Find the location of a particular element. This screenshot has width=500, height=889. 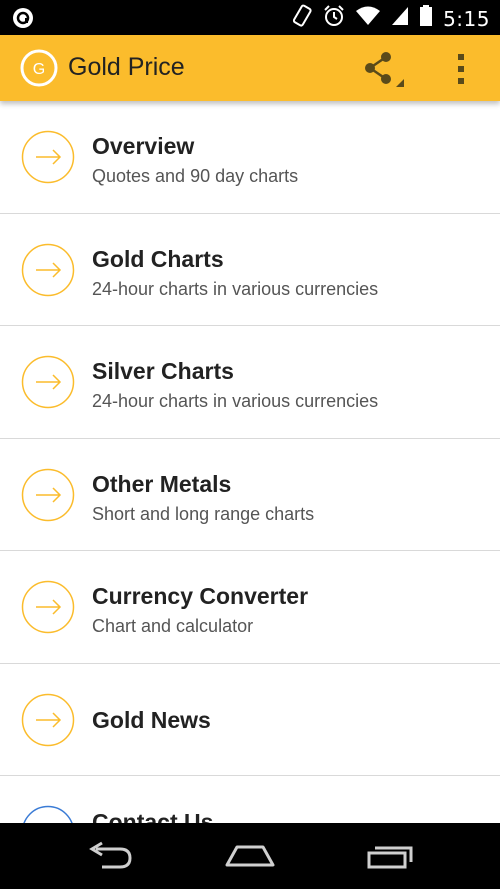

share-icon is located at coordinates (384, 69).